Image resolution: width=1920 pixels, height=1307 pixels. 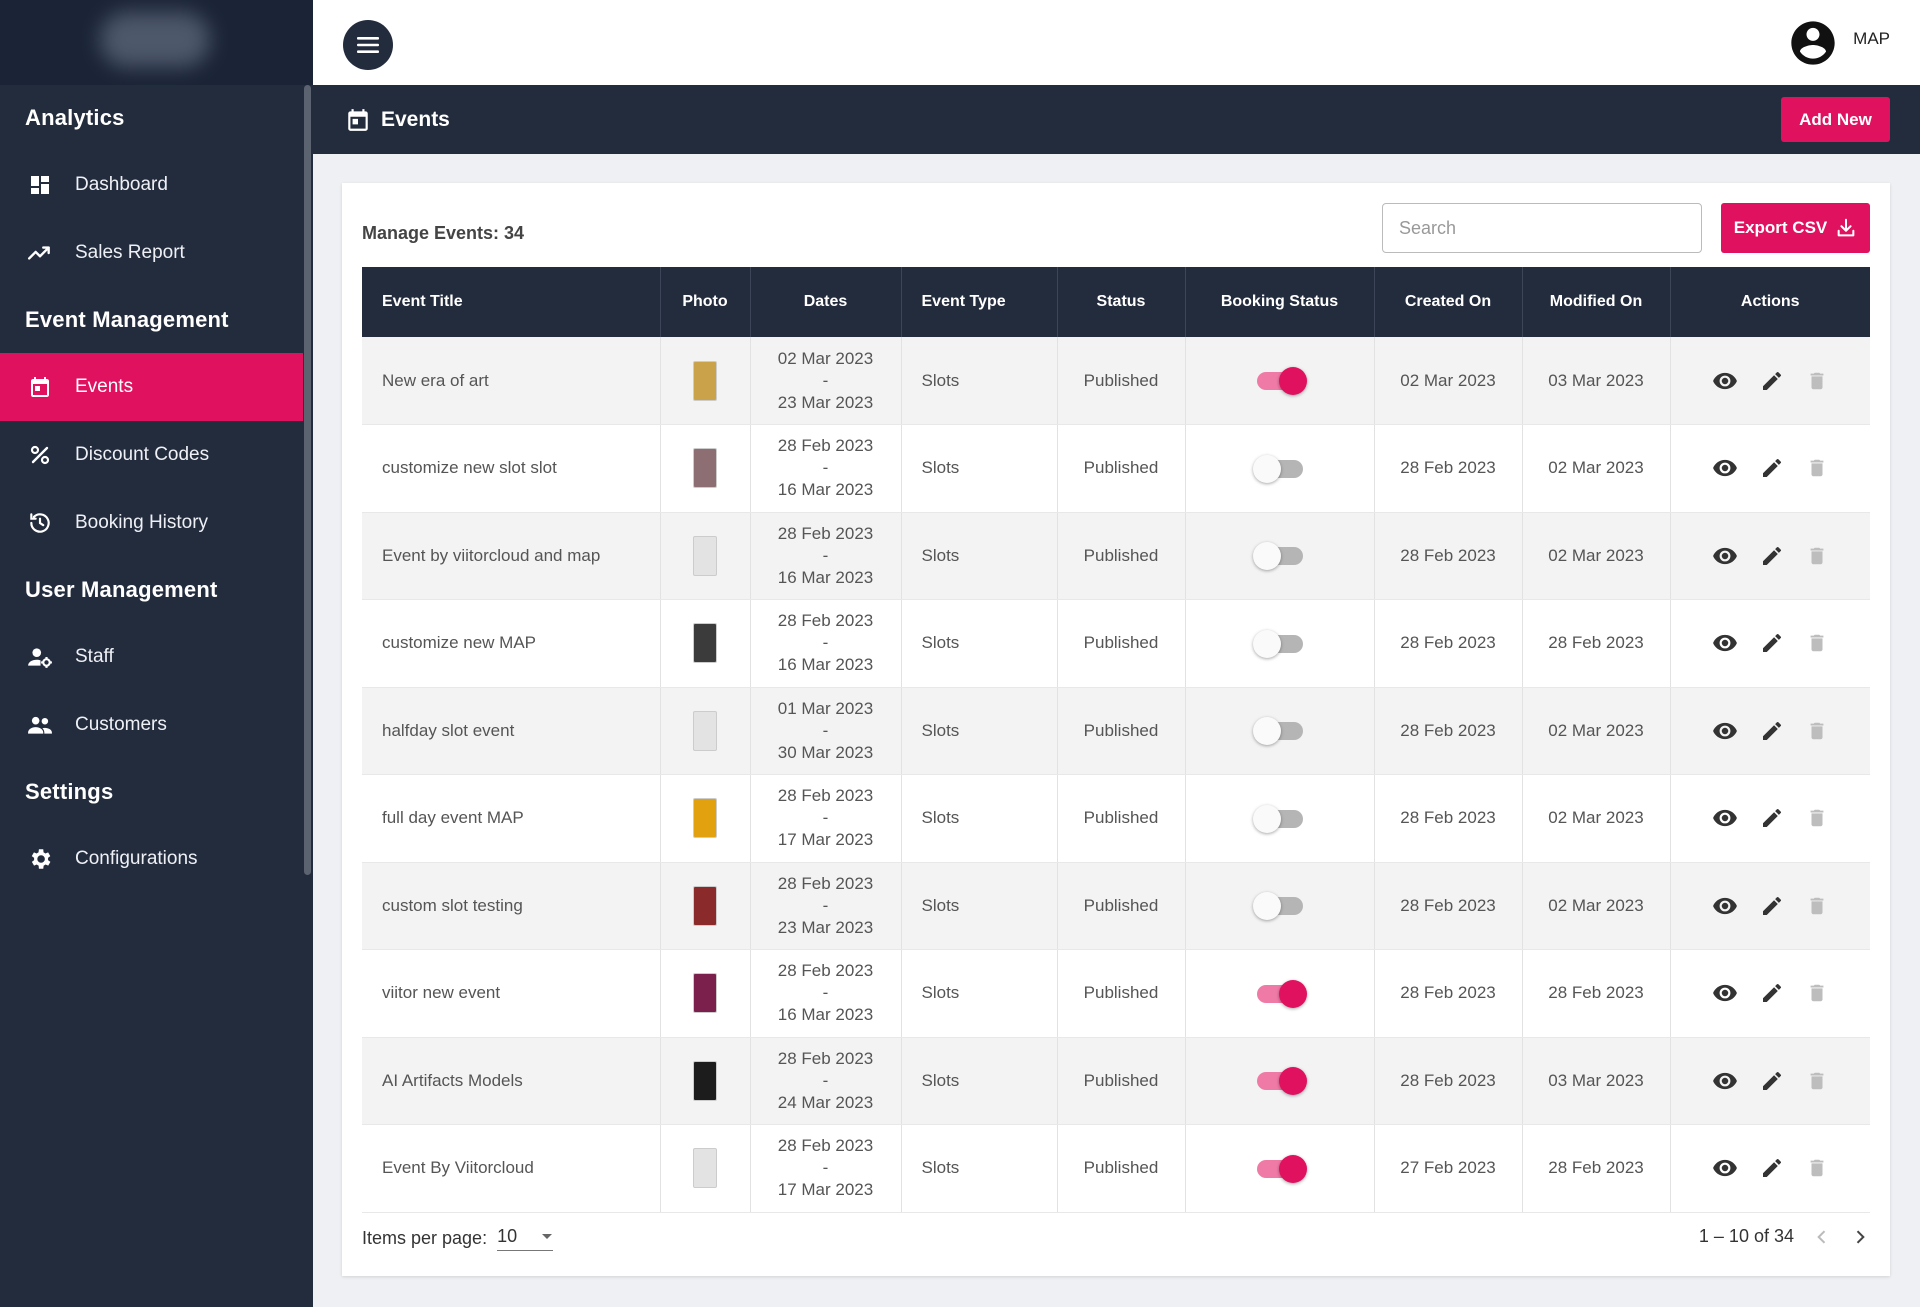 What do you see at coordinates (151, 387) in the screenshot?
I see `sidebar-item-events: Events` at bounding box center [151, 387].